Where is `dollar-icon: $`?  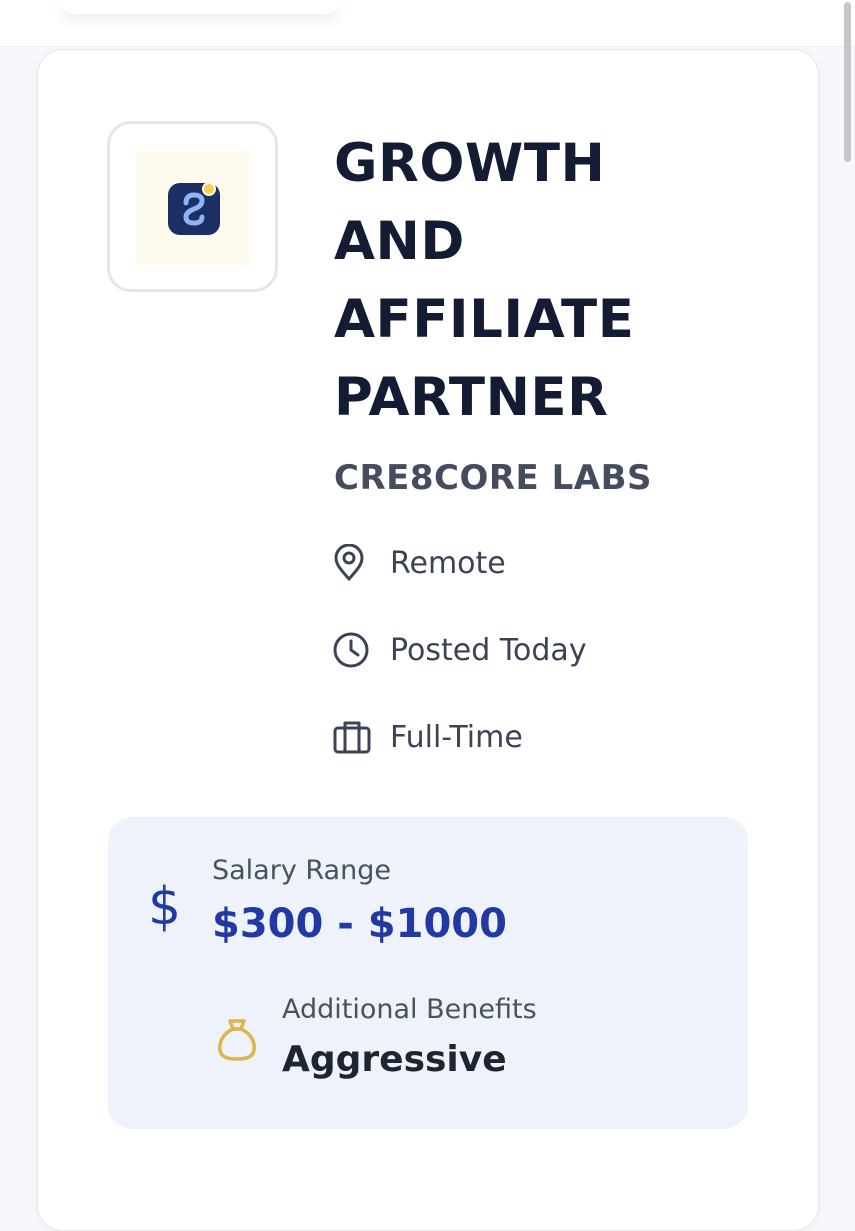
dollar-icon: $ is located at coordinates (165, 907).